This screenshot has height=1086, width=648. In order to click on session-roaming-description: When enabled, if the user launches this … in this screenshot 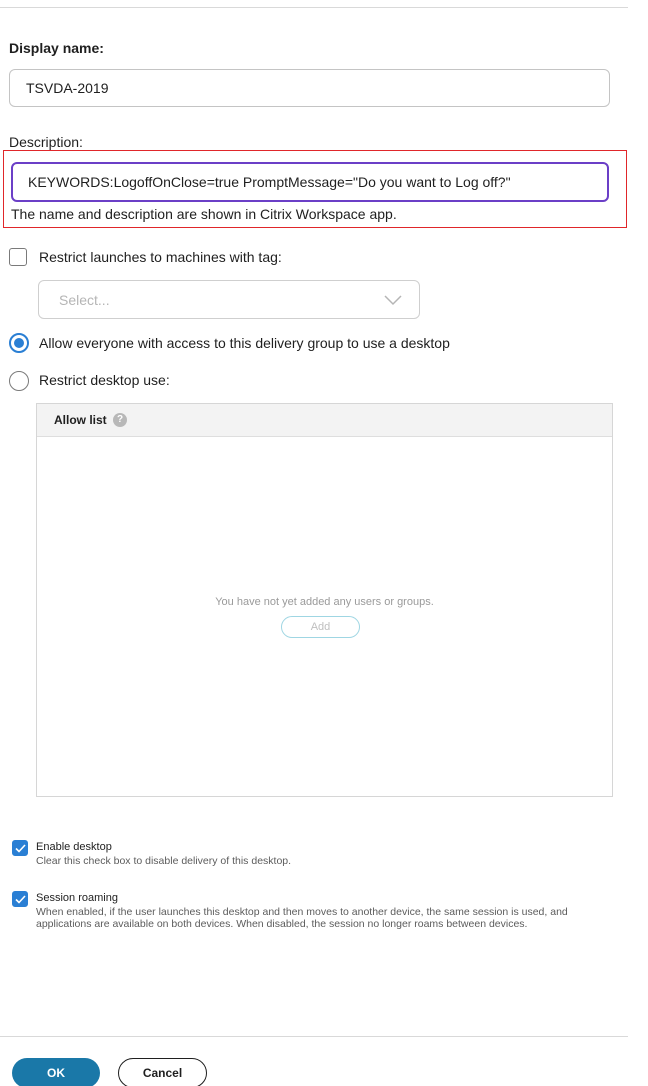, I will do `click(302, 918)`.